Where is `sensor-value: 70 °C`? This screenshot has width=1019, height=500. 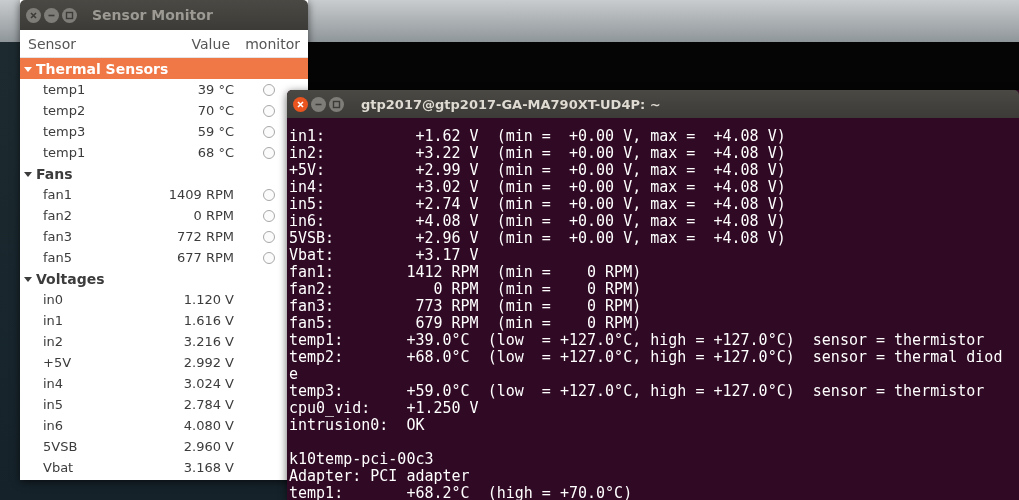
sensor-value: 70 °C is located at coordinates (215, 110).